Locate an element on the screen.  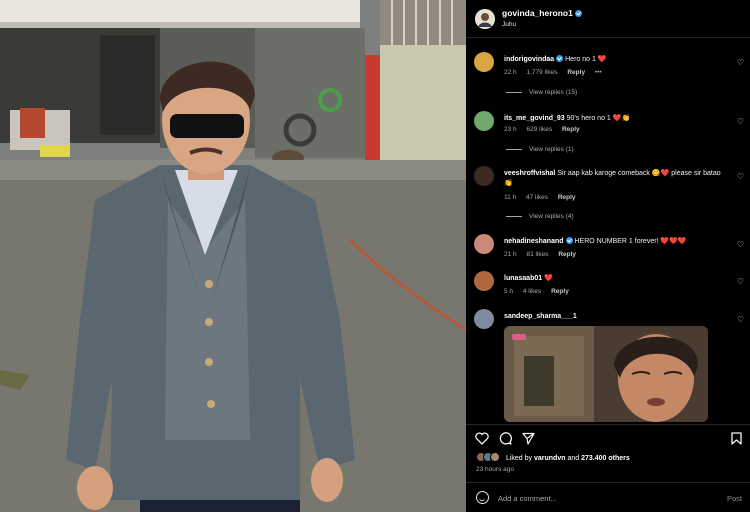
comment-body: its_me_govind_93 90's hero no 1 ❤️👏 is located at coordinates (617, 119).